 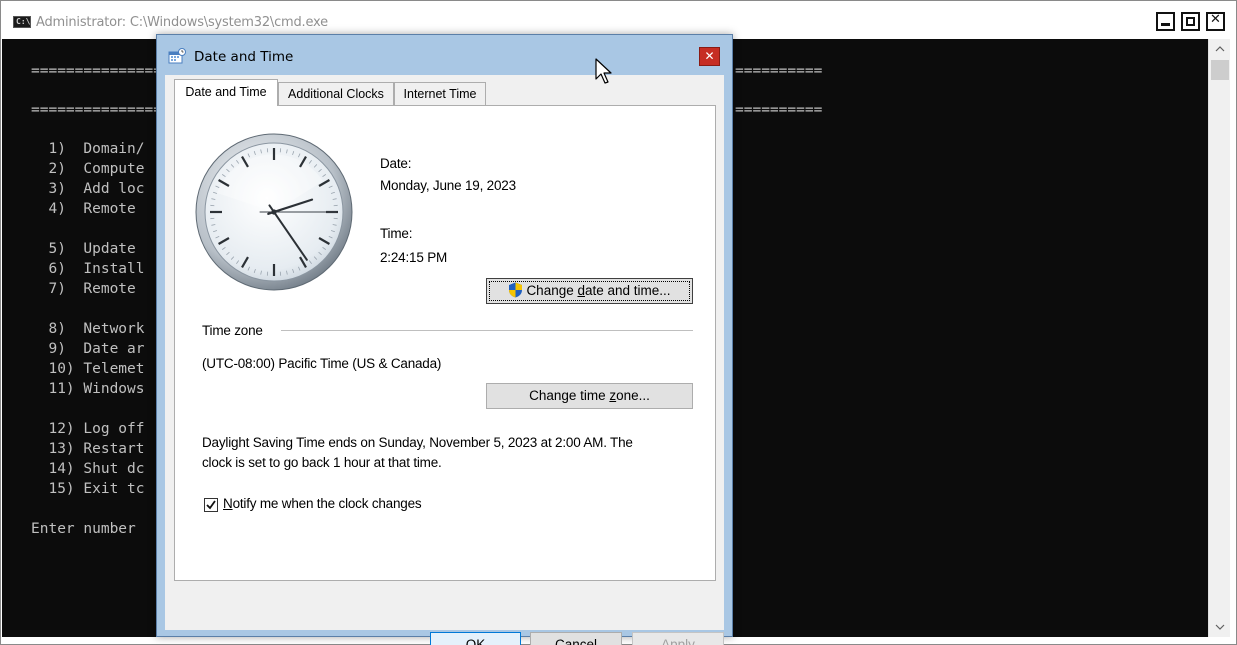 I want to click on timezone-value: (UTC-08:00) Pacific Time (US & Canada), so click(x=322, y=363).